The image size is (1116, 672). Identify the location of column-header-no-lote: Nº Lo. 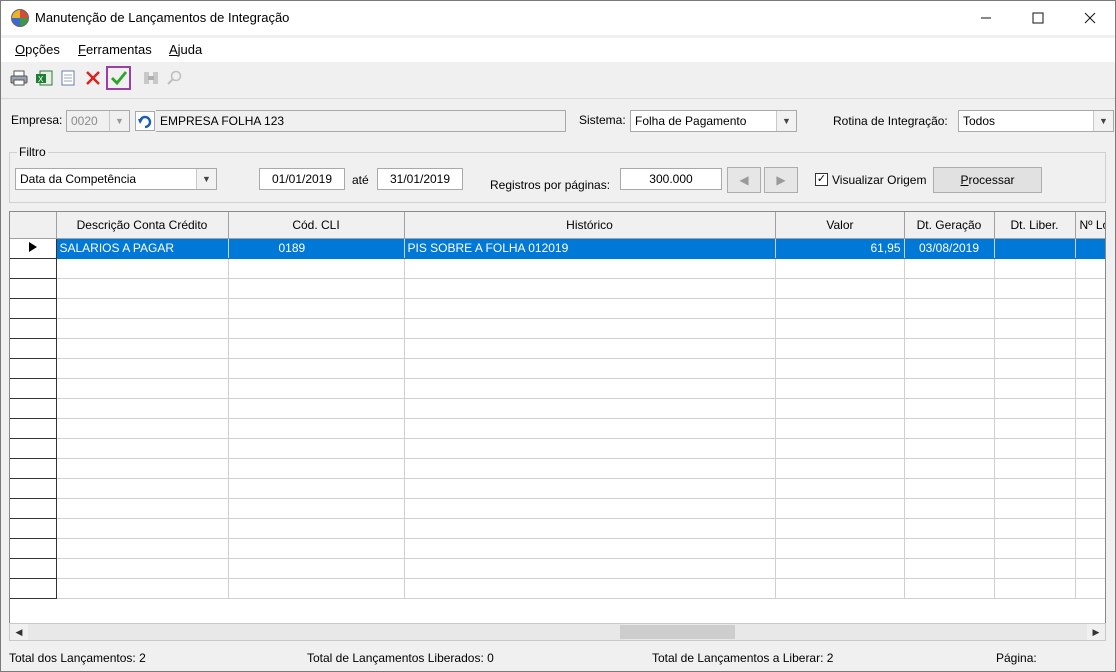
(1090, 225).